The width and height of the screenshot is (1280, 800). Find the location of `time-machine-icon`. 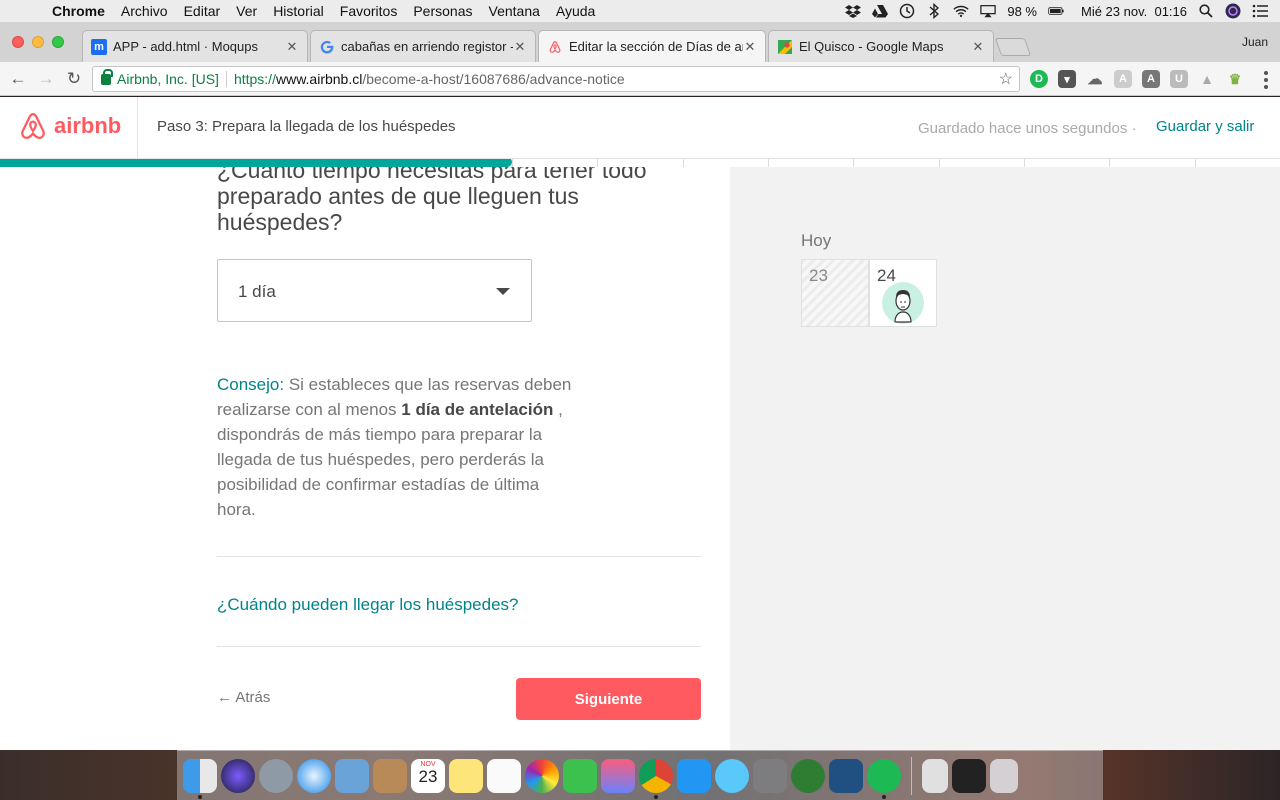

time-machine-icon is located at coordinates (907, 11).